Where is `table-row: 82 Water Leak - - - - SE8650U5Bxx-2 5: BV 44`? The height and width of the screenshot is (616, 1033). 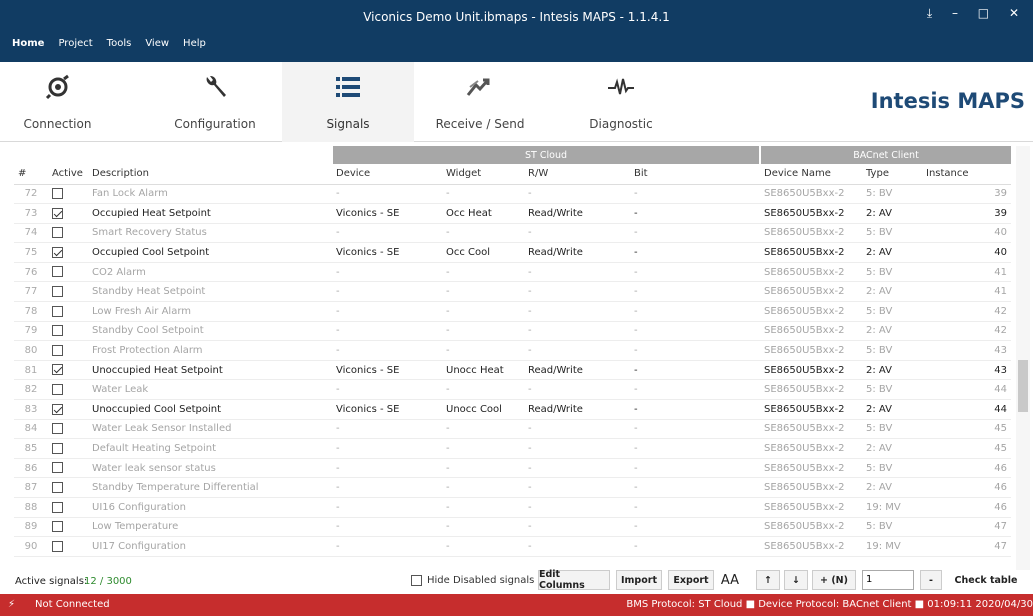 table-row: 82 Water Leak - - - - SE8650U5Bxx-2 5: BV 44 is located at coordinates (513, 390).